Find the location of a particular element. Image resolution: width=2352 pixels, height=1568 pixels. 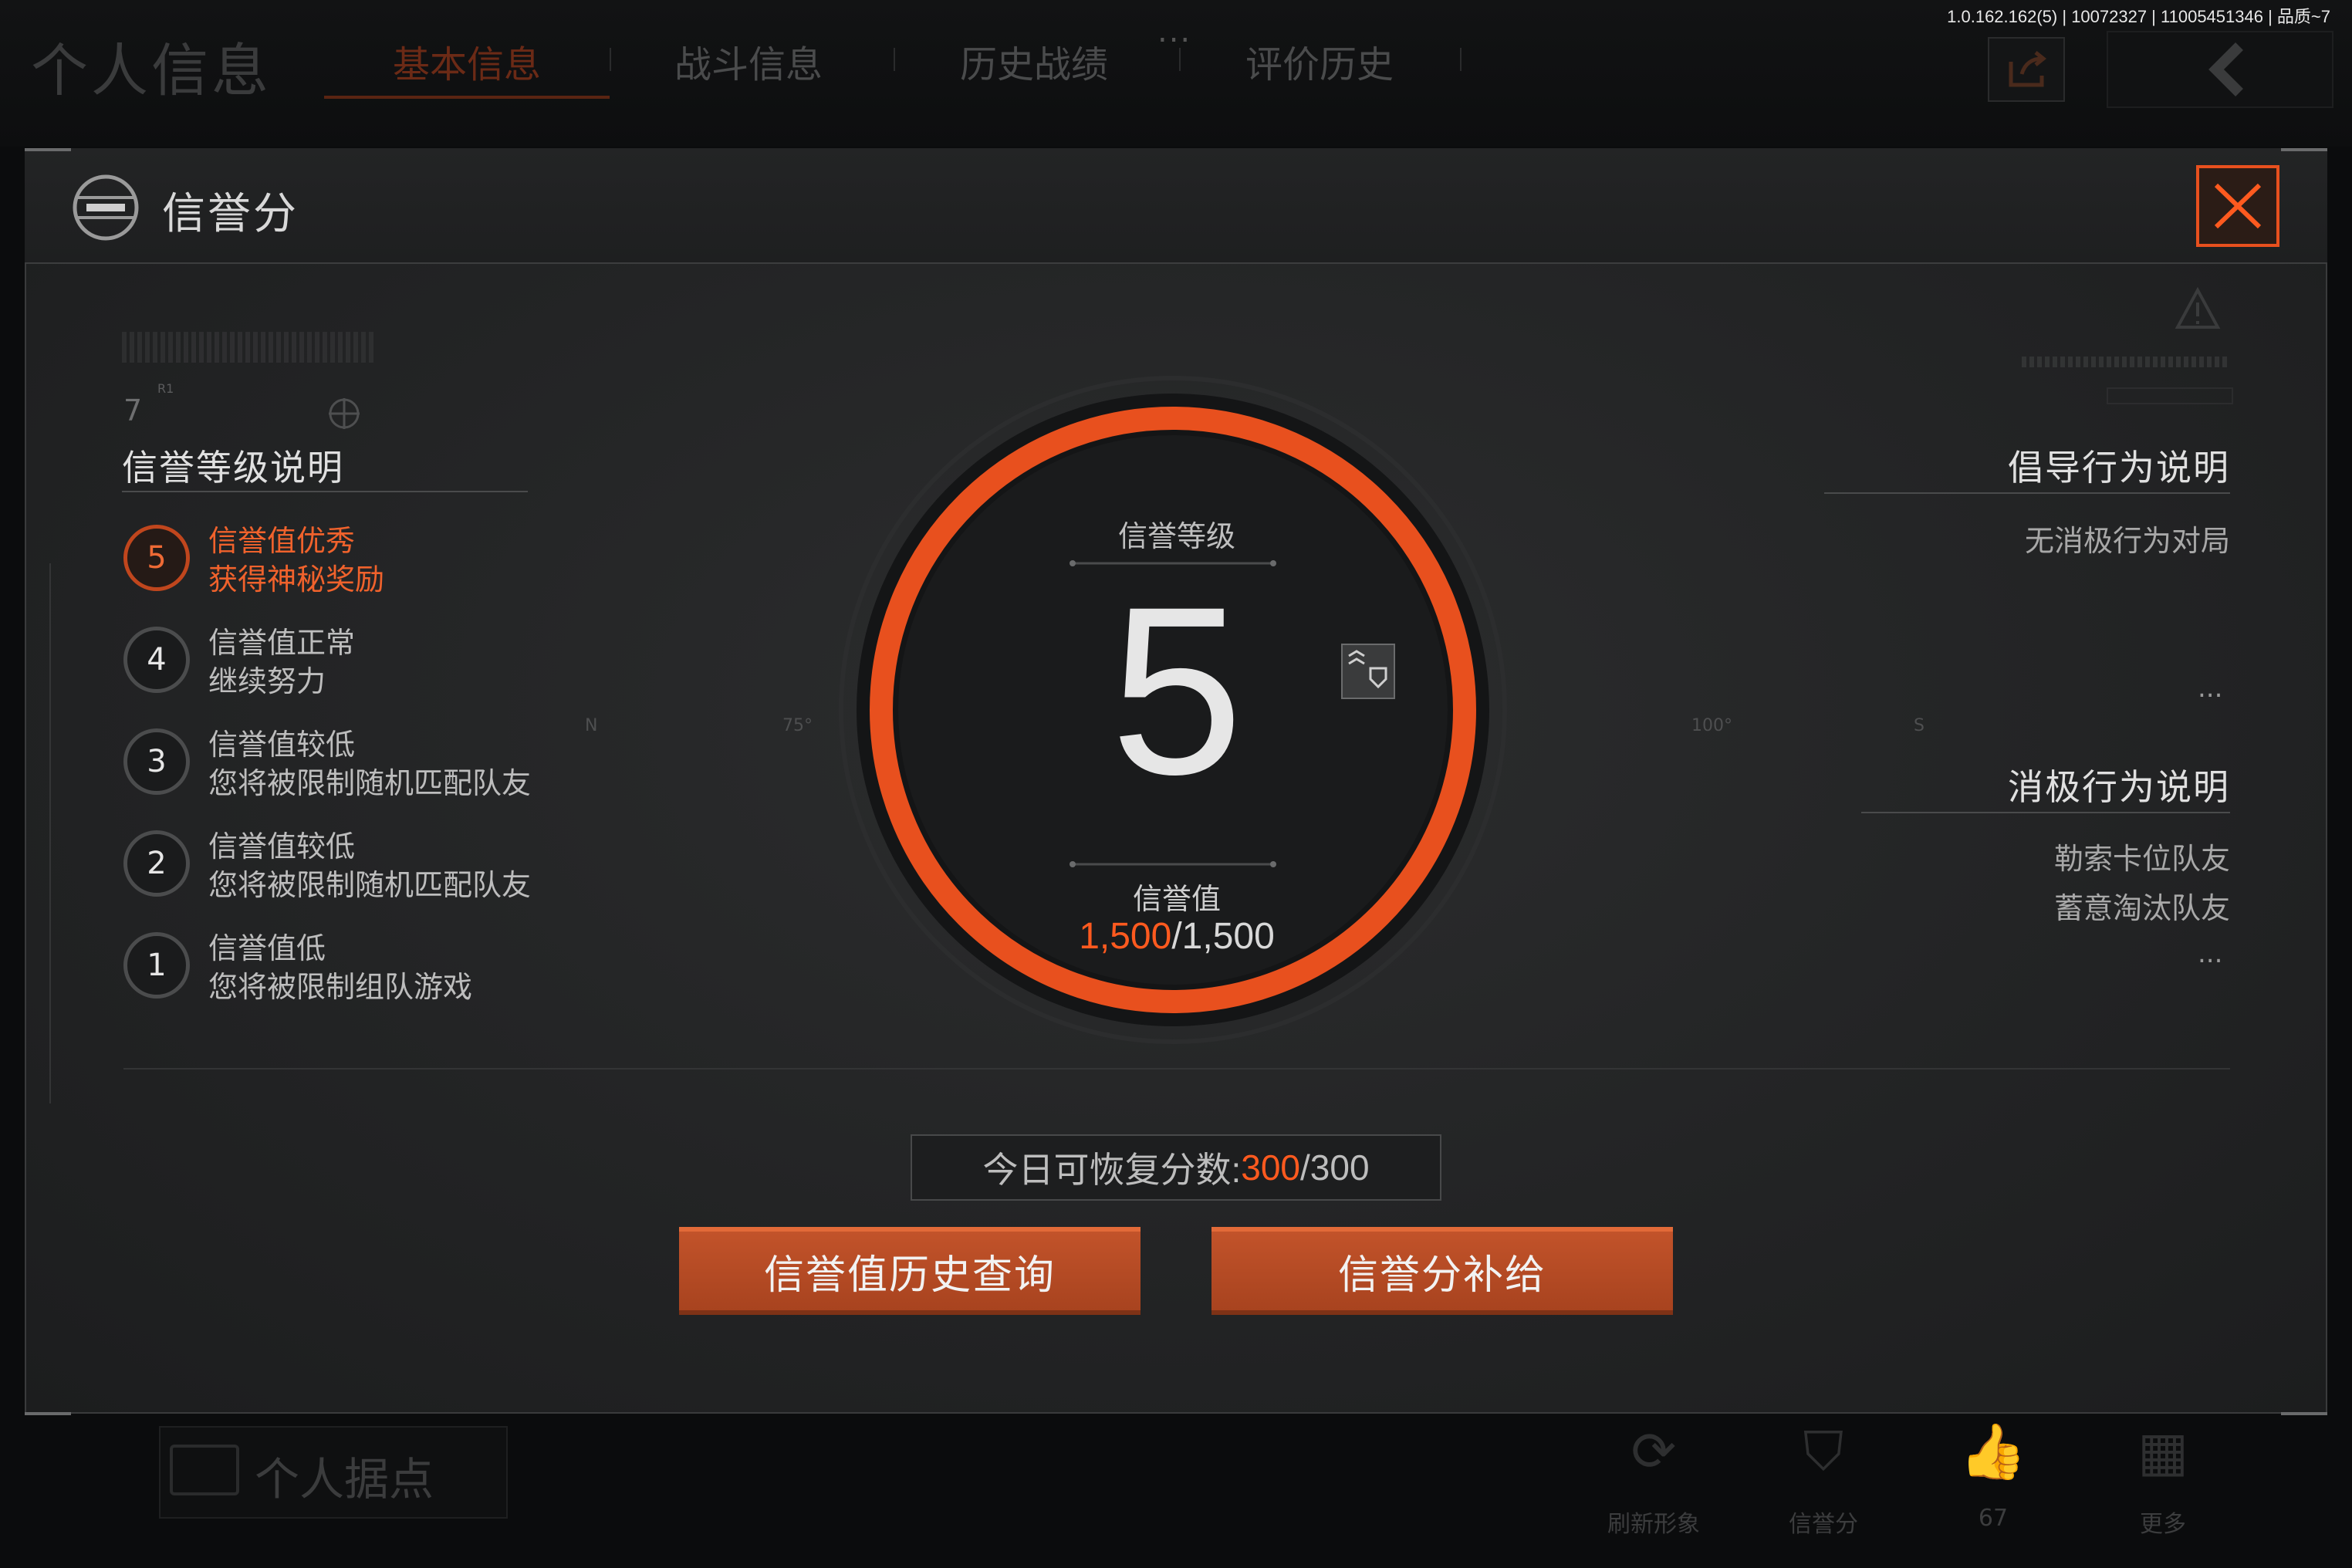

refresh-icon: ⟳ is located at coordinates (1654, 1451).